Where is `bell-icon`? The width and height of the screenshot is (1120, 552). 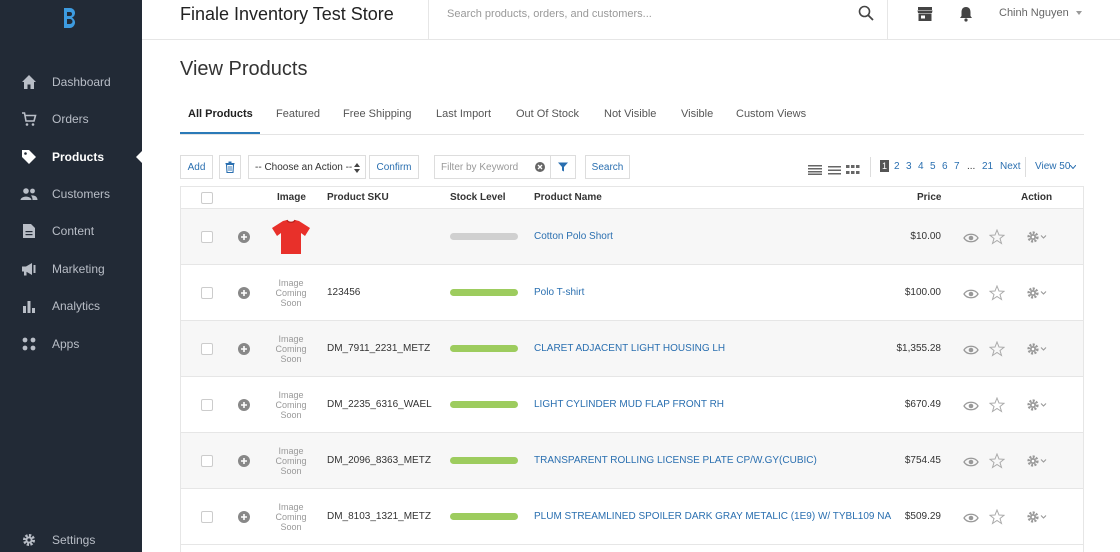
bell-icon is located at coordinates (966, 14).